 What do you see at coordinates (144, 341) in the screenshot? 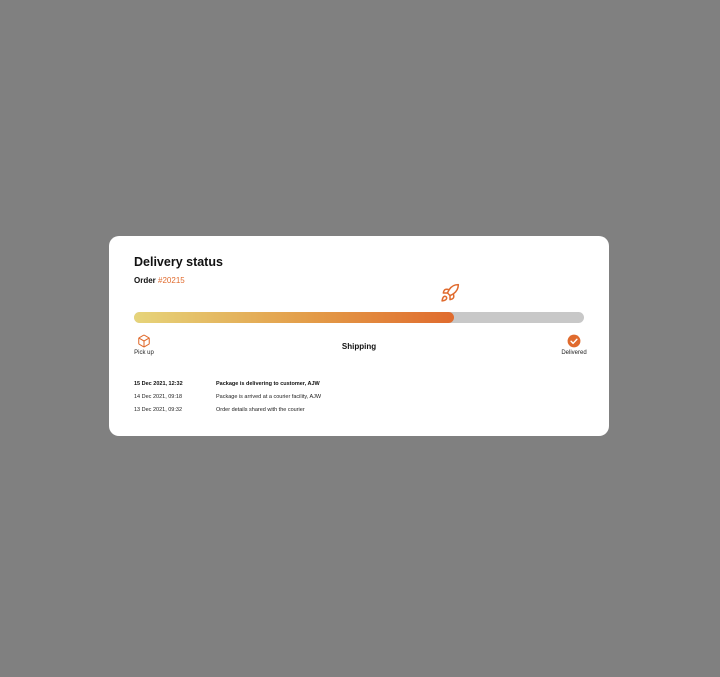
I see `package-box-icon` at bounding box center [144, 341].